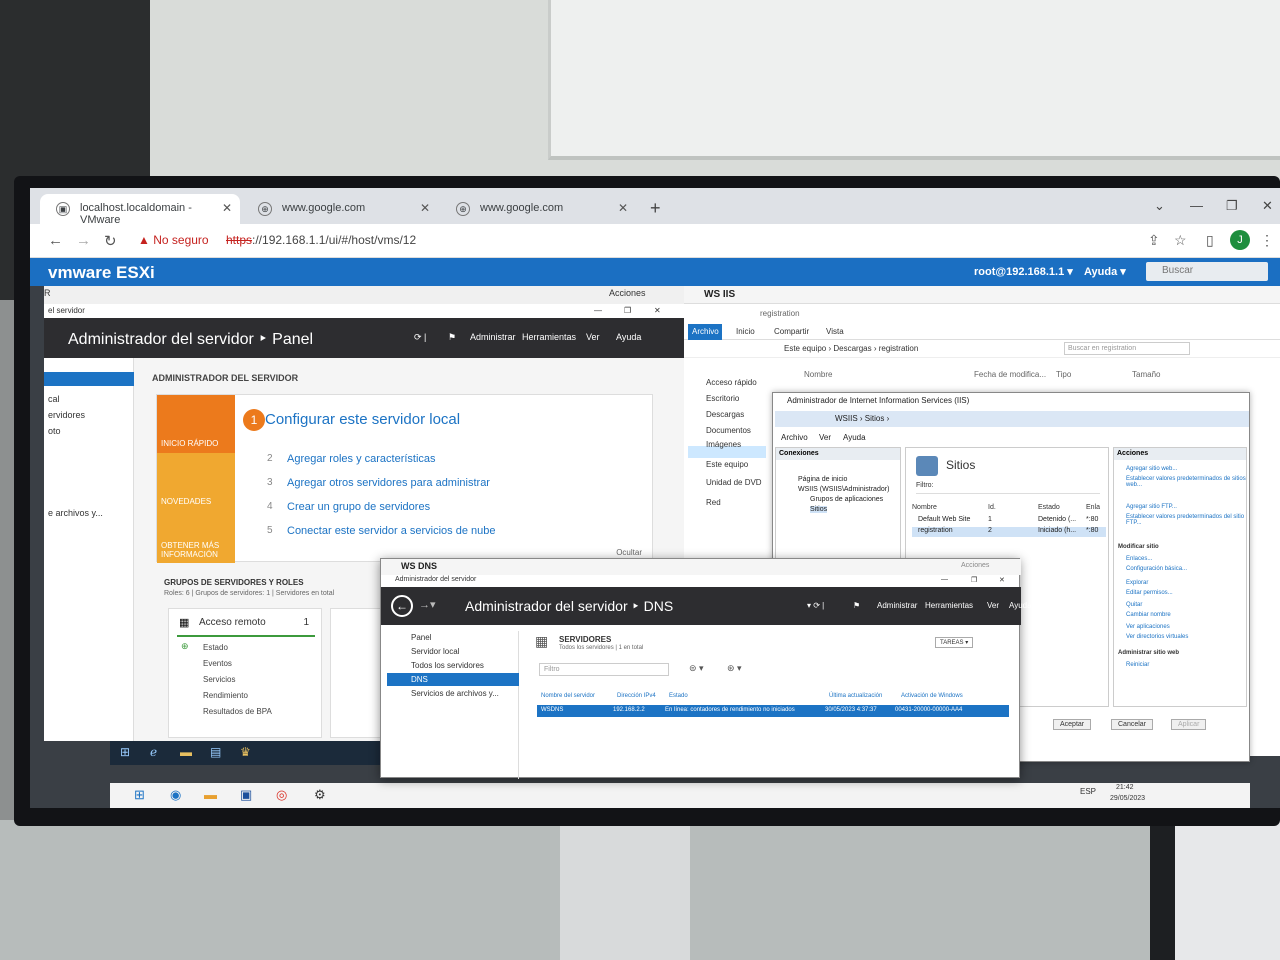  Describe the element at coordinates (139, 795) in the screenshot. I see `windows-start-icon: ⊞` at that location.